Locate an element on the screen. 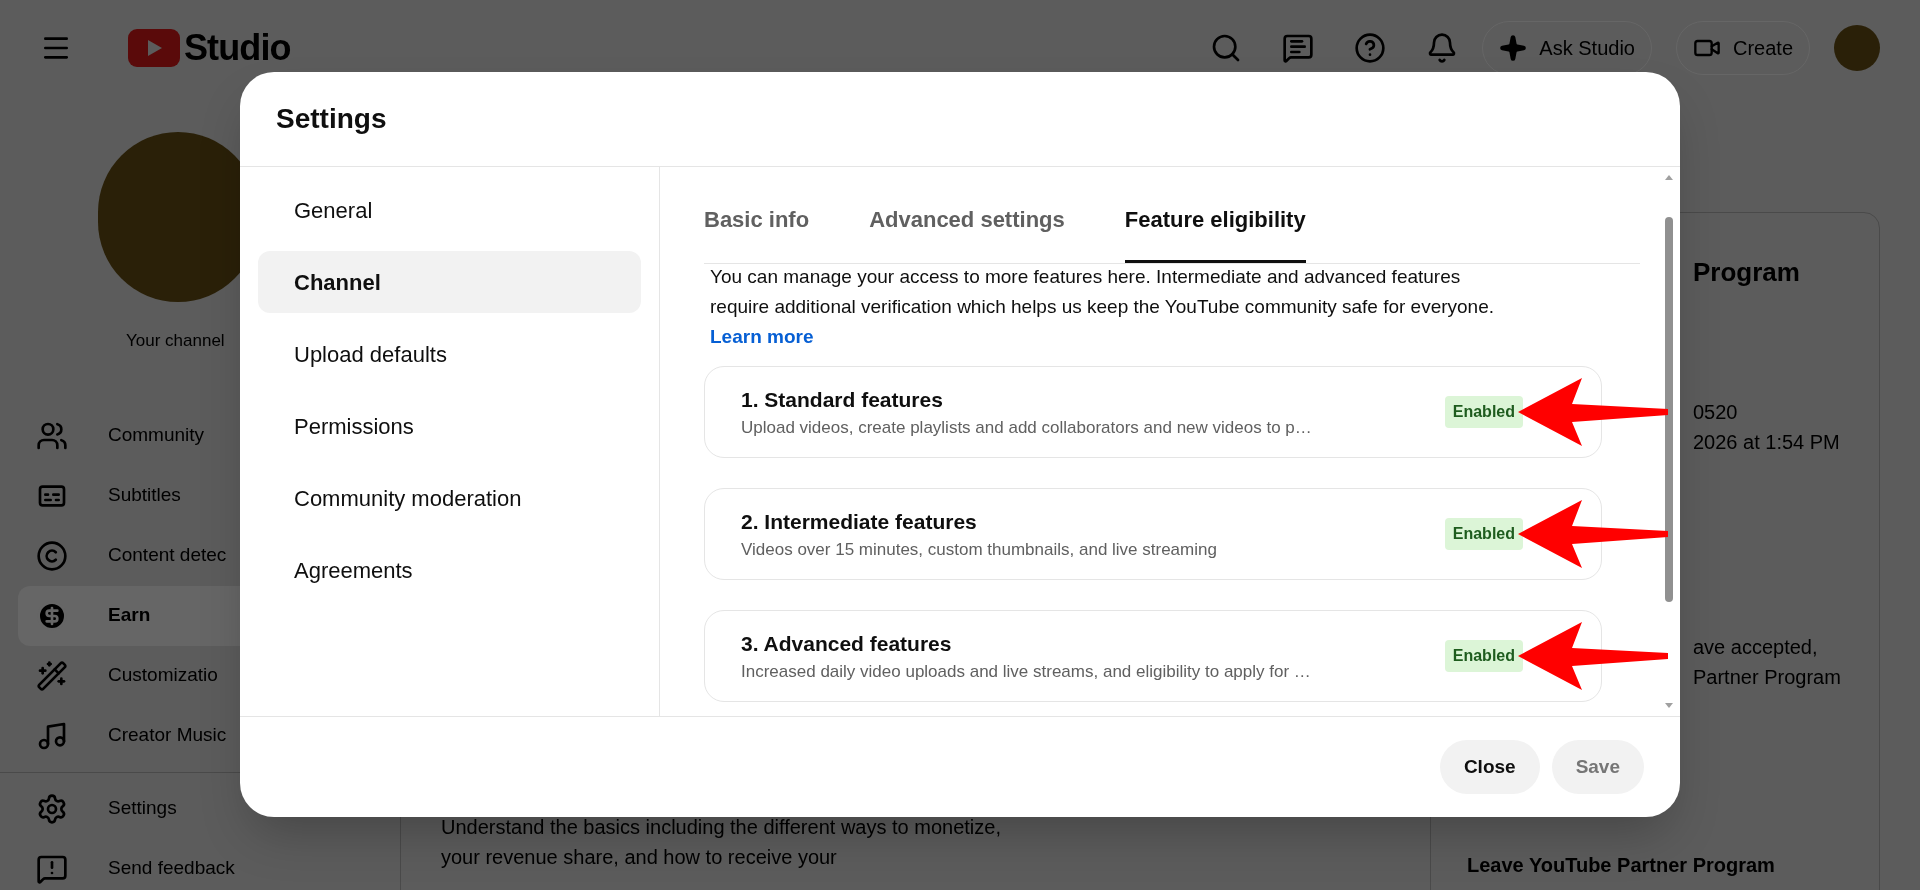 This screenshot has height=890, width=1920. tab: Feature eligibility is located at coordinates (1215, 231).